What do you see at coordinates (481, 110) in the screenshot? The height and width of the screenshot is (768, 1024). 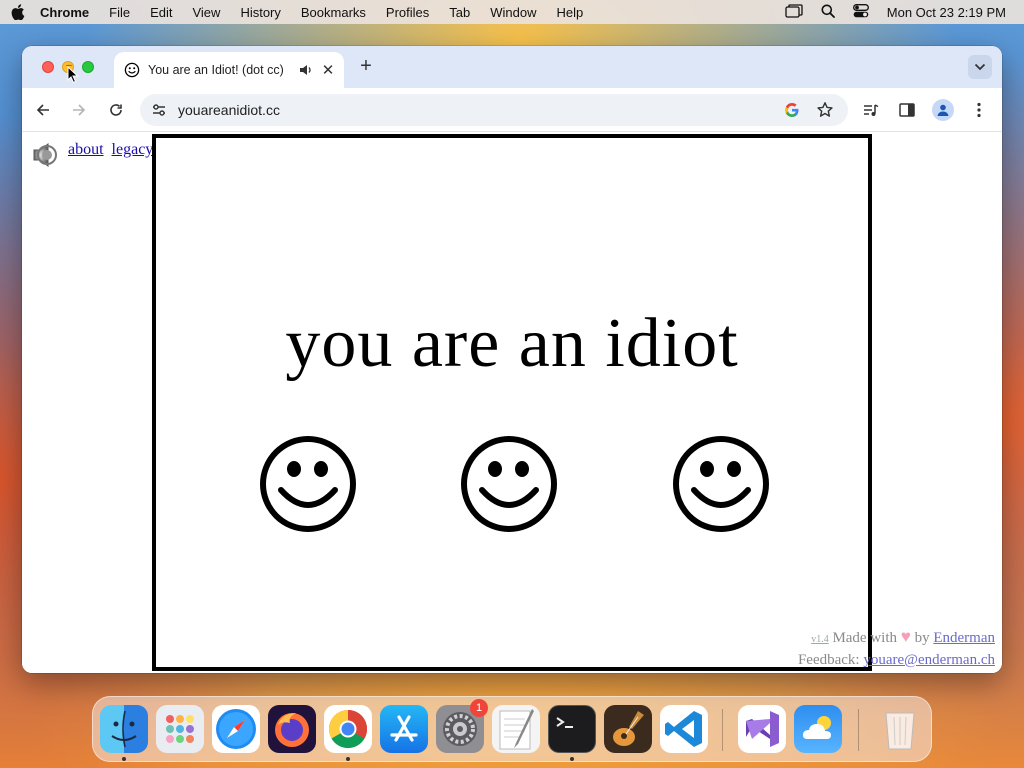 I see `address-url: youareanidiot.cc` at bounding box center [481, 110].